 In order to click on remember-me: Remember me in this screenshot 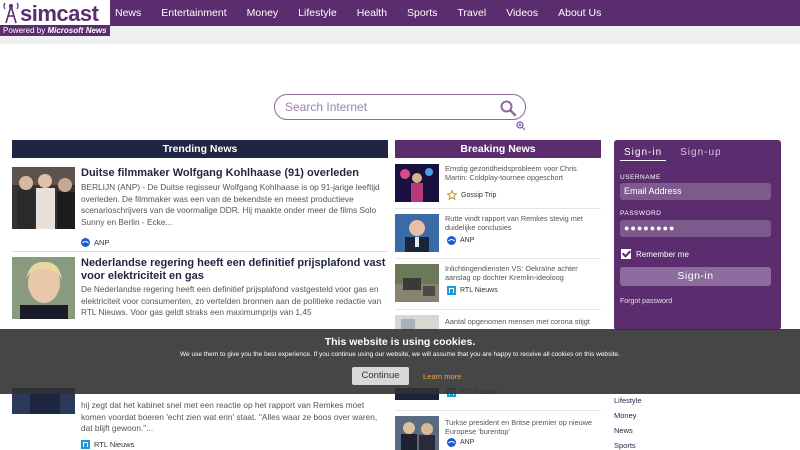, I will do `click(655, 254)`.